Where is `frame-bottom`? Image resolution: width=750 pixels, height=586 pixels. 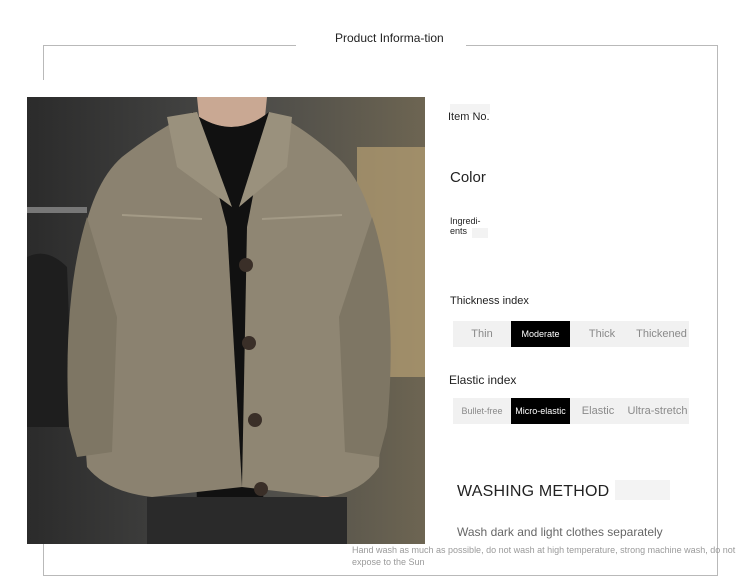
frame-bottom is located at coordinates (380, 575).